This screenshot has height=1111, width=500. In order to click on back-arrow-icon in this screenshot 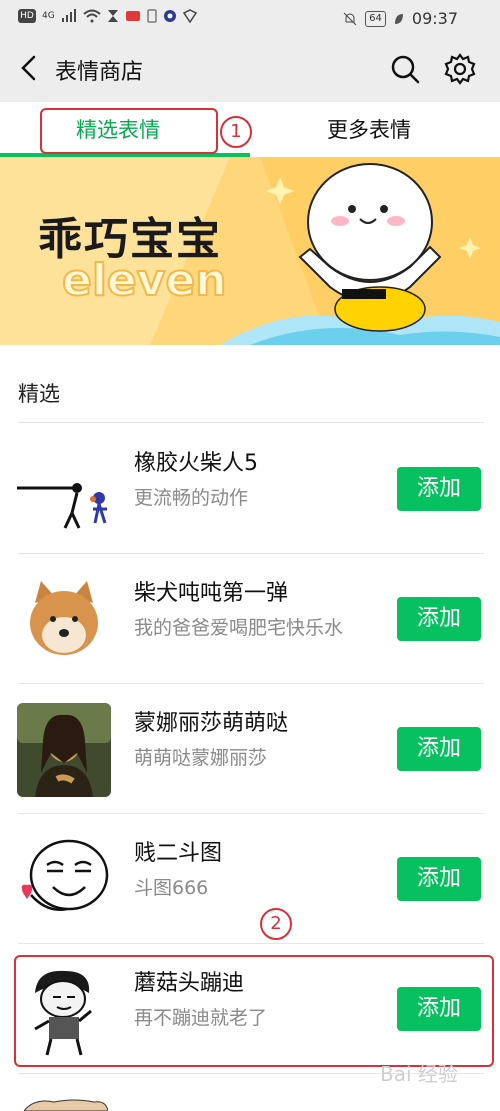, I will do `click(29, 68)`.